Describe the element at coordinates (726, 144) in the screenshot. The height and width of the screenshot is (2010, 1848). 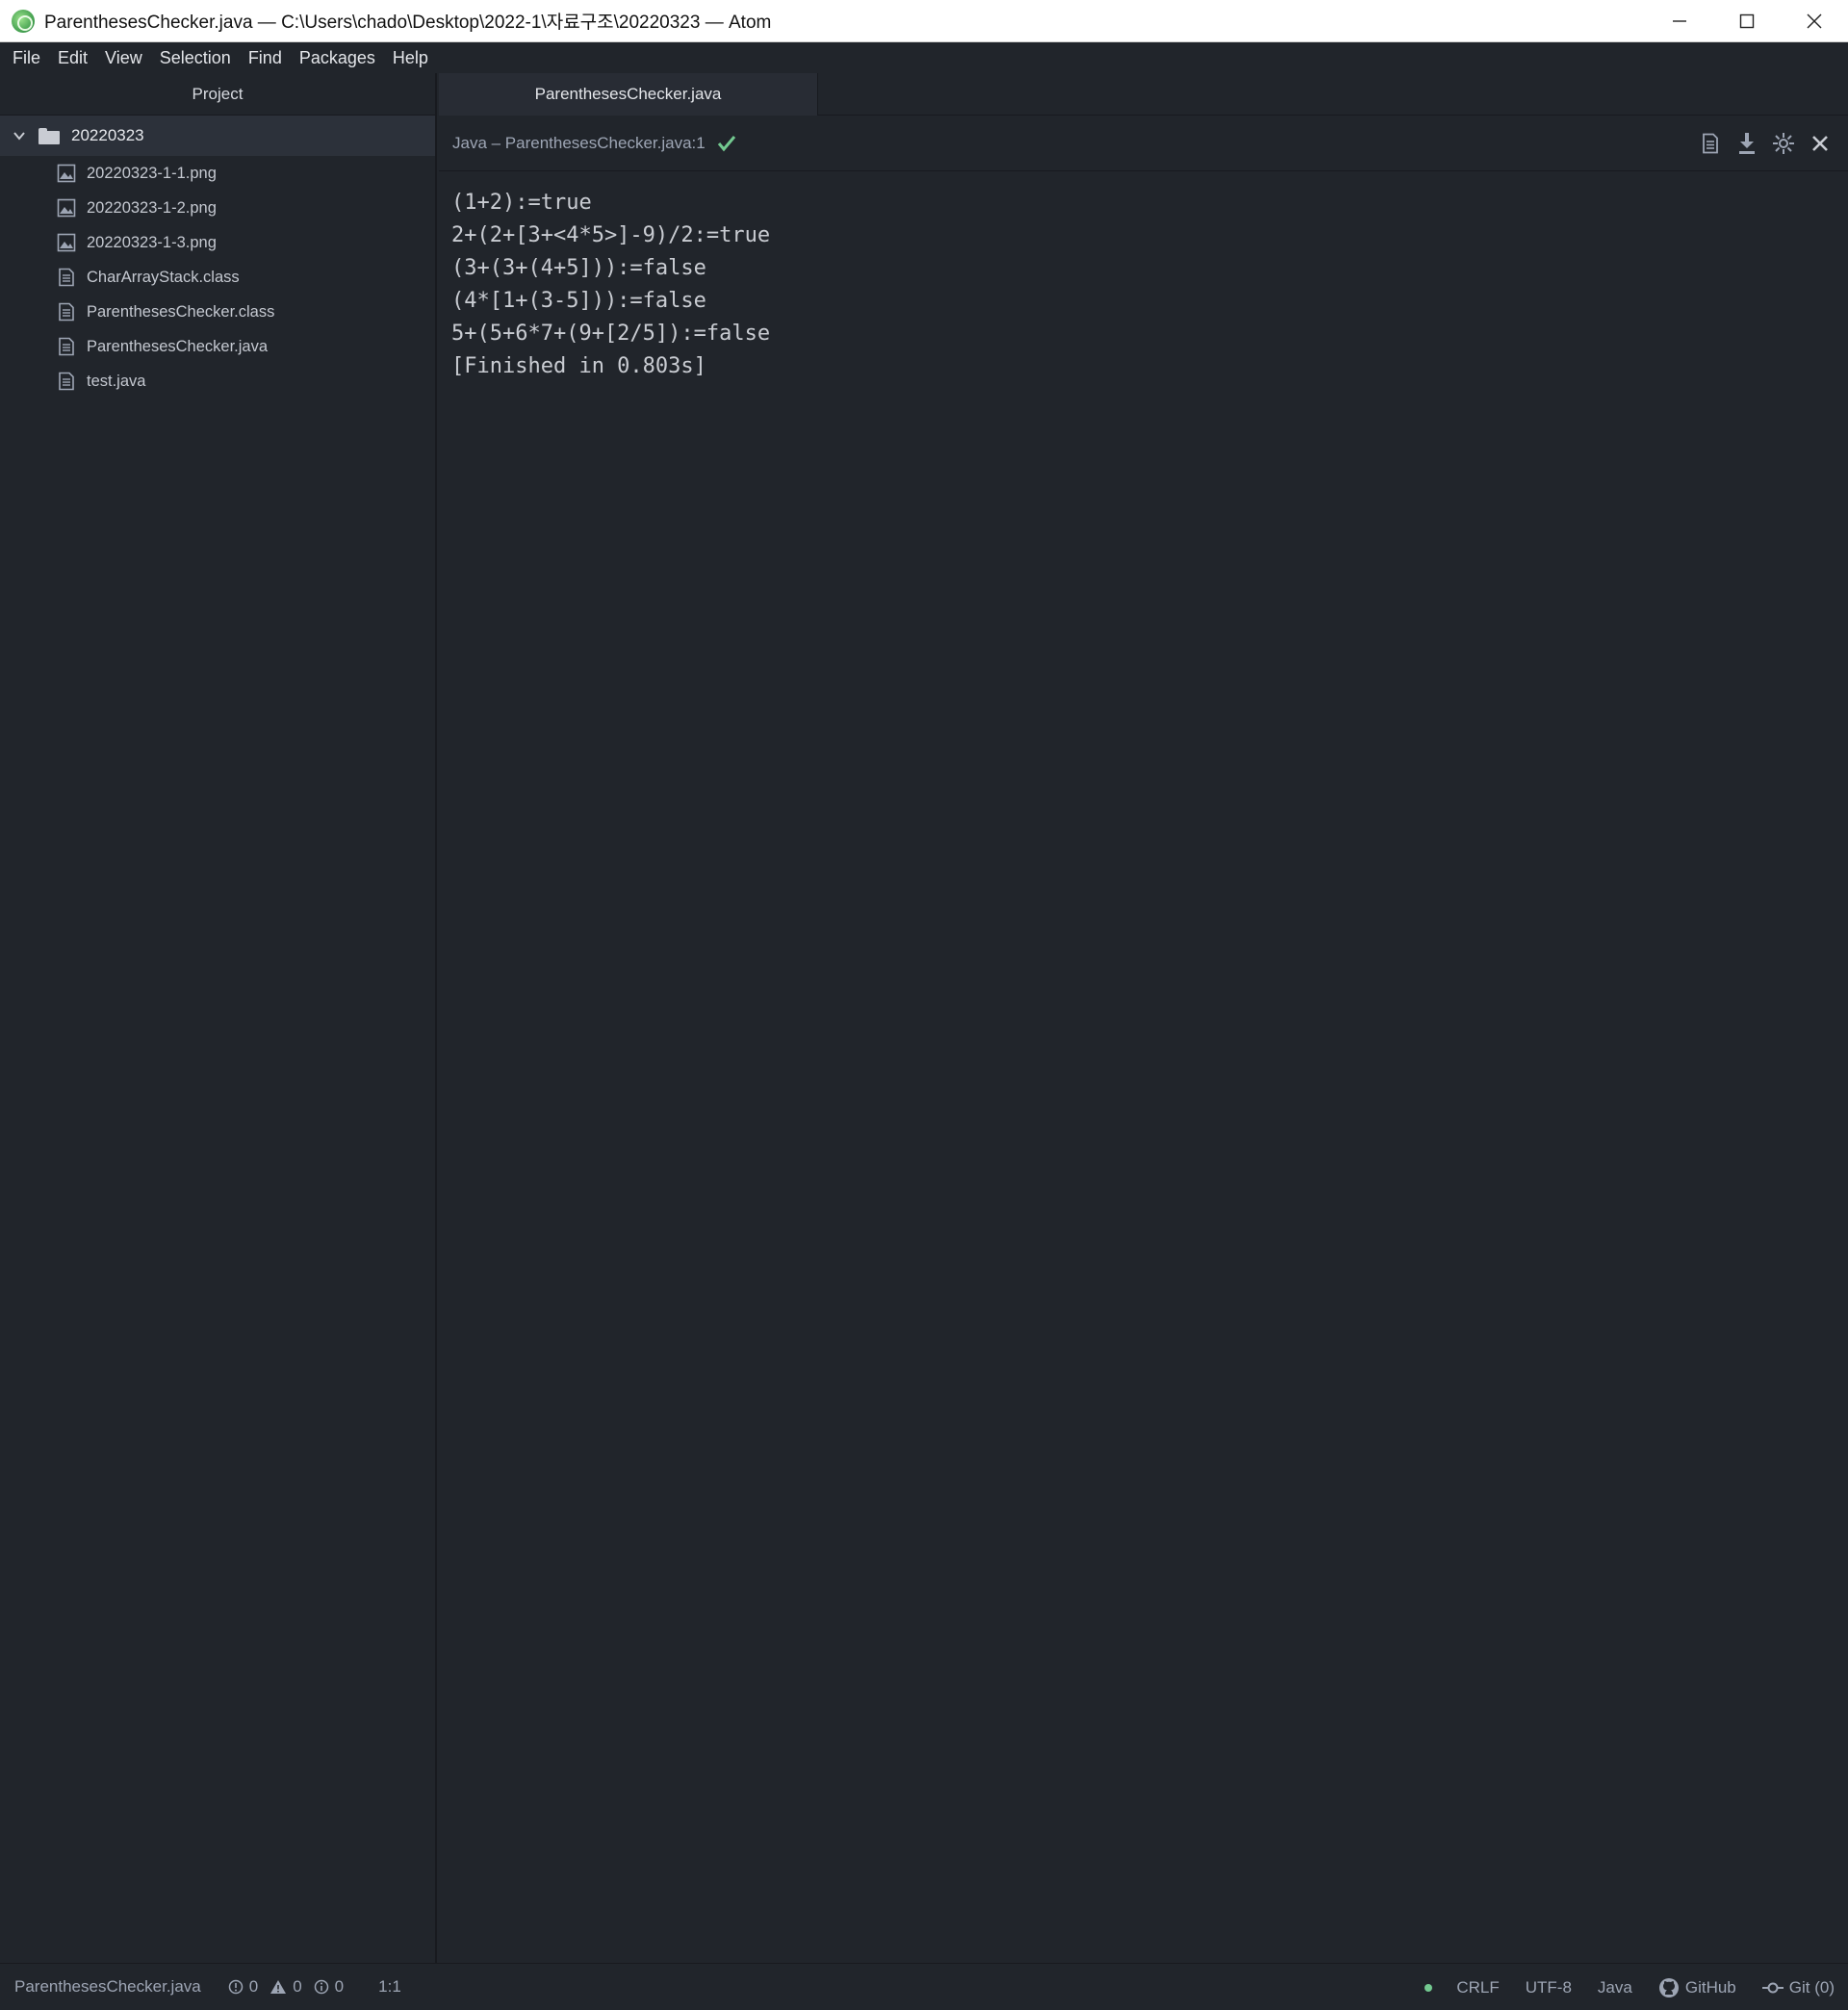
I see `check-icon` at that location.